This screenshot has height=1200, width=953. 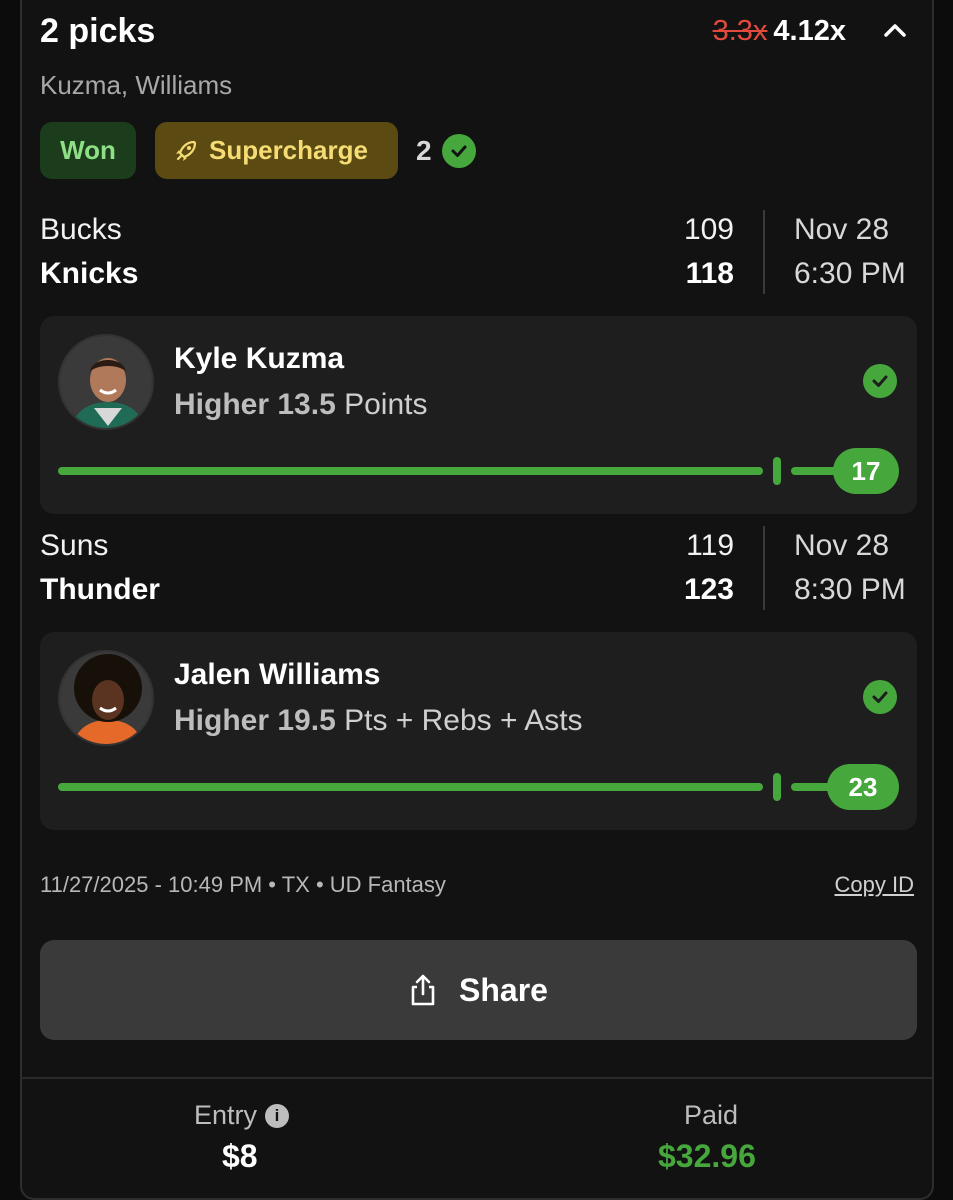 I want to click on pick-line-value: 13.5, so click(x=306, y=404).